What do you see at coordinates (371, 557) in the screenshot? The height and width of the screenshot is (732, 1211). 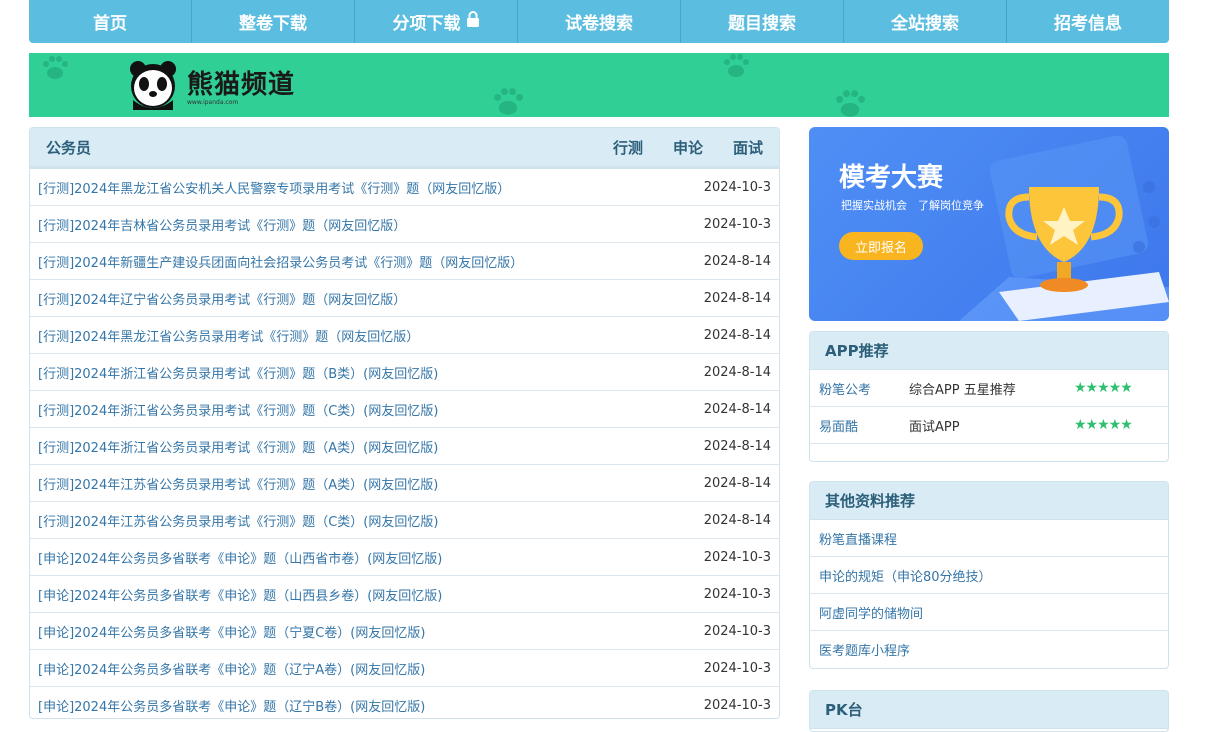 I see `exam-title-link: [申论]2024年公务员多省联考《申论》题（山西省市卷）(网友回忆版)` at bounding box center [371, 557].